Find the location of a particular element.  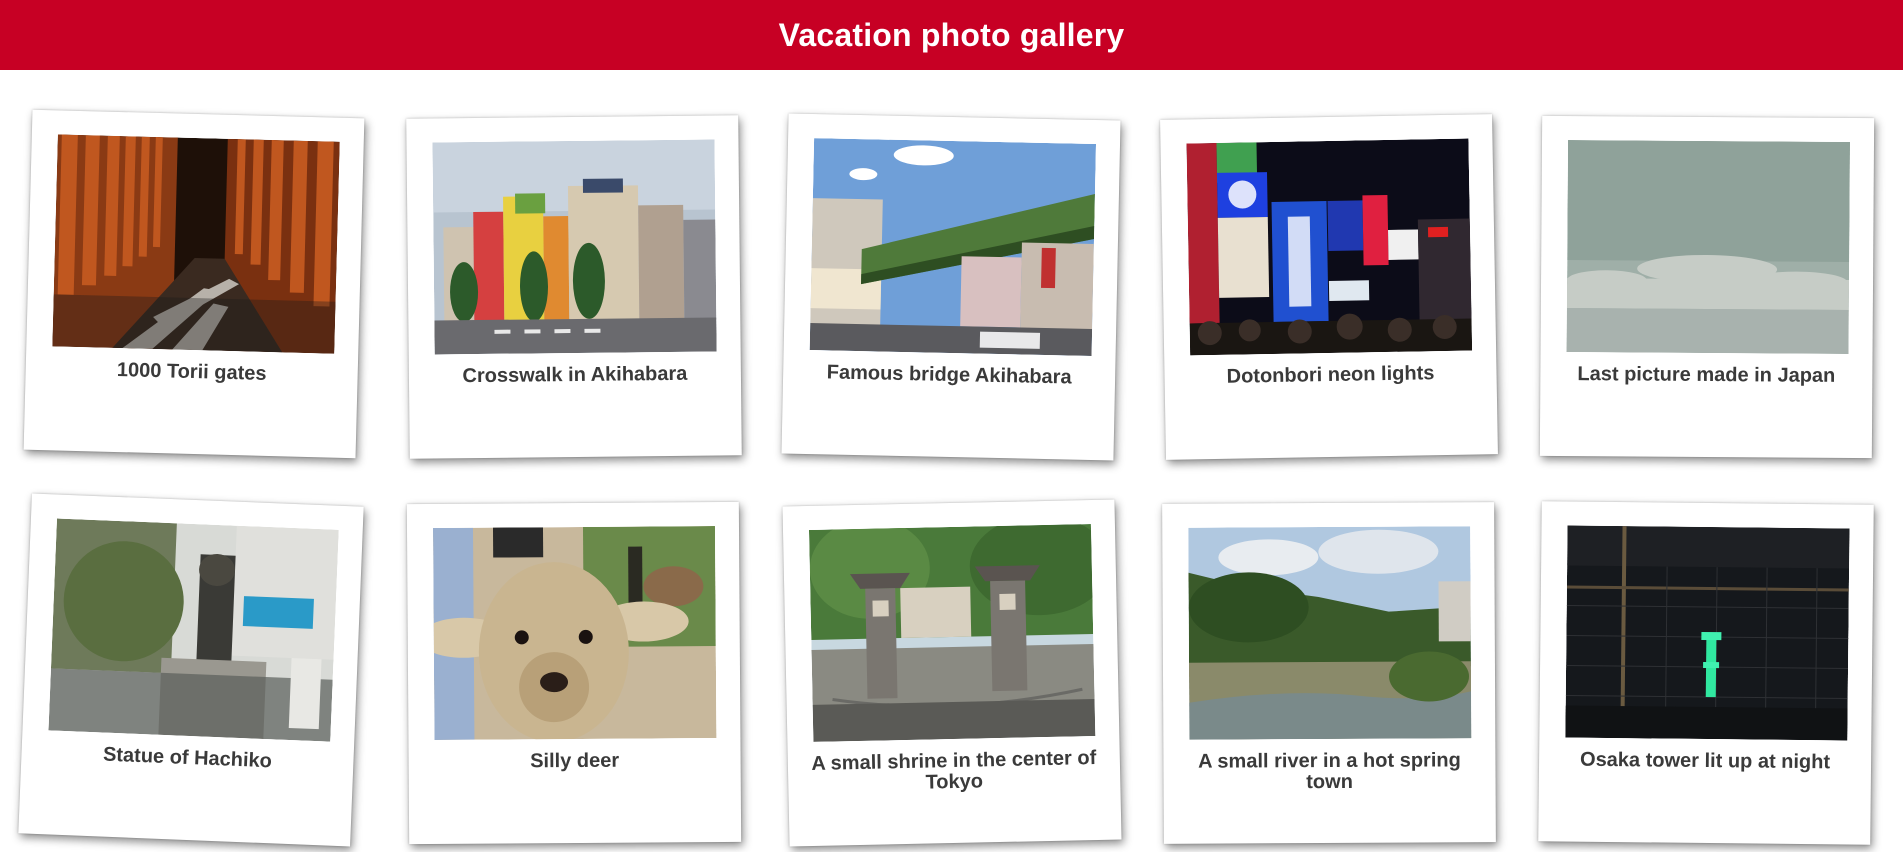

gallery-card-shrine: A small shrine in the center of Tokyo is located at coordinates (952, 673).